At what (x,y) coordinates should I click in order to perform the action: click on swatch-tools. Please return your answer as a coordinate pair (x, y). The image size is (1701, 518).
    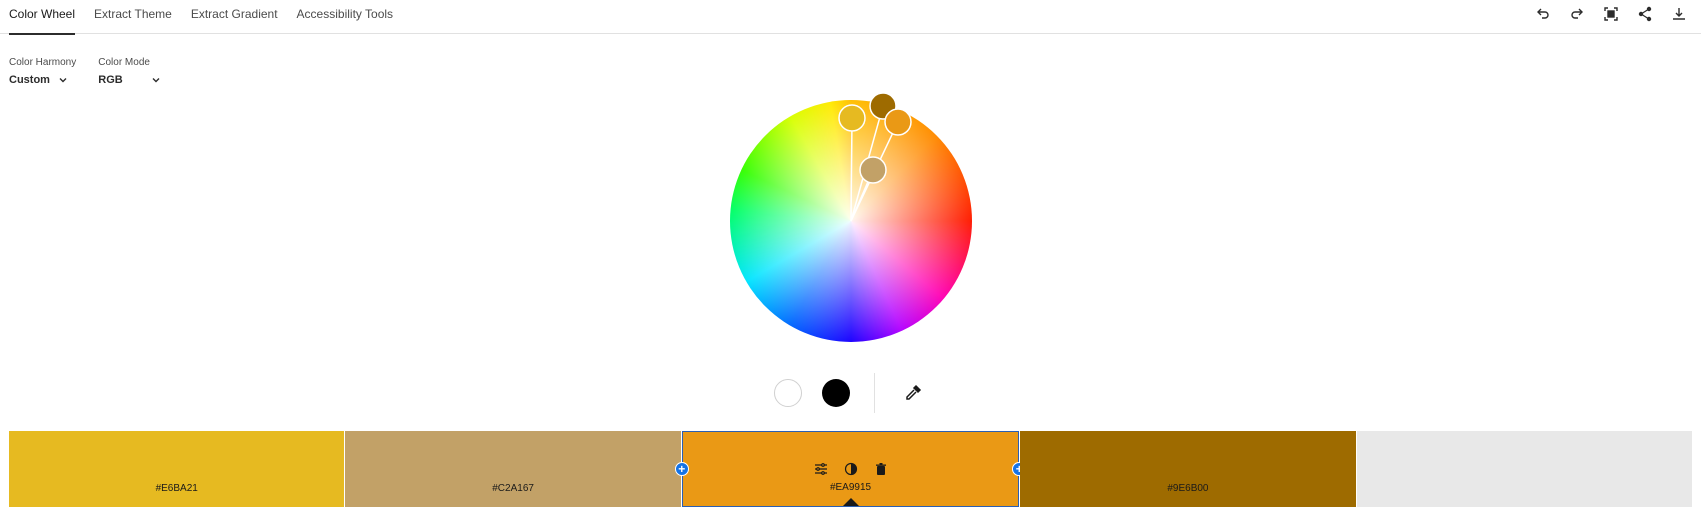
    Looking at the image, I should click on (848, 393).